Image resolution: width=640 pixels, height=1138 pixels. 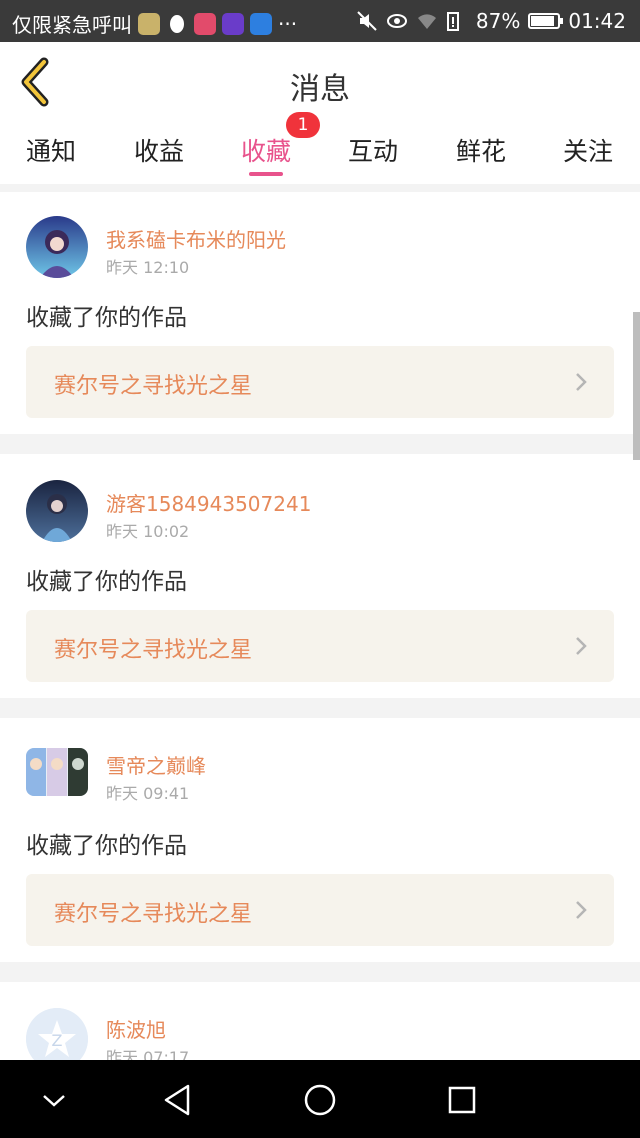 I want to click on battery-warning-icon, so click(x=457, y=21).